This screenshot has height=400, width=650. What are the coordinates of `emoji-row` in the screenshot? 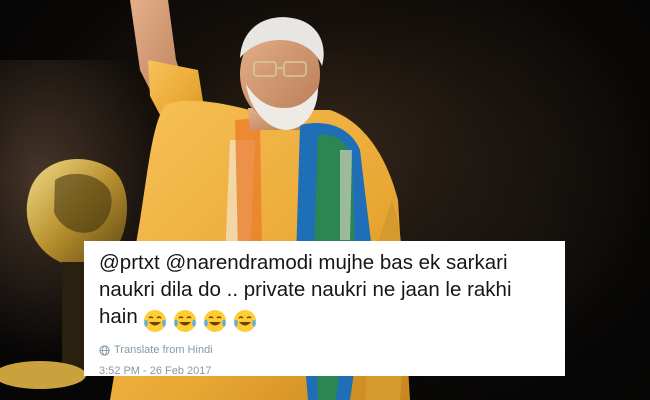 It's located at (203, 319).